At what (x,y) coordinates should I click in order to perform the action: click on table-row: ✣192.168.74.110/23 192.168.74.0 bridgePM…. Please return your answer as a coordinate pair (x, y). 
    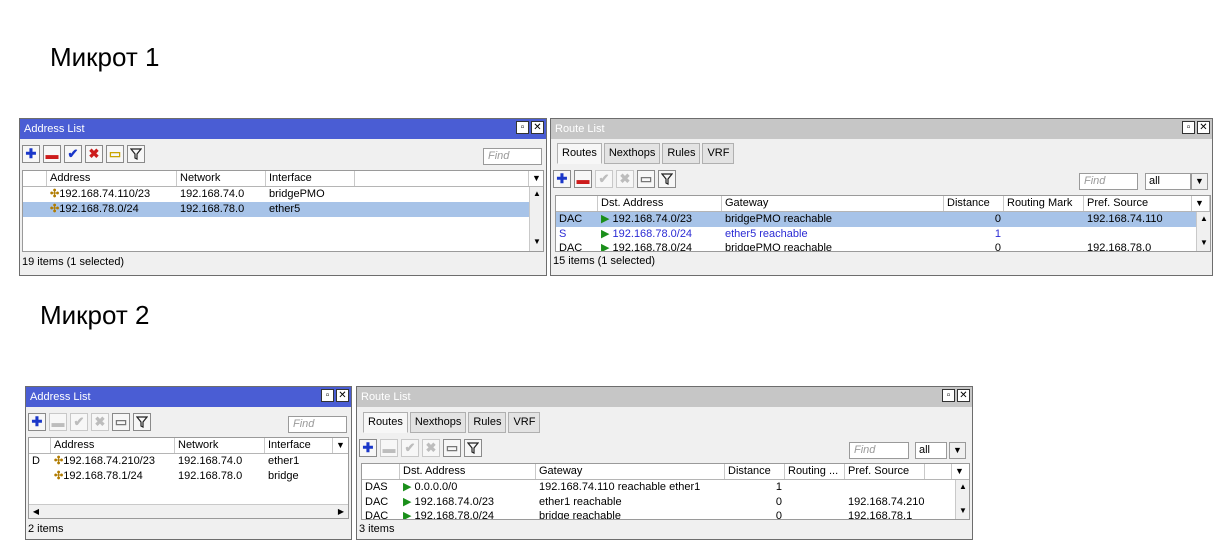
    Looking at the image, I should click on (276, 194).